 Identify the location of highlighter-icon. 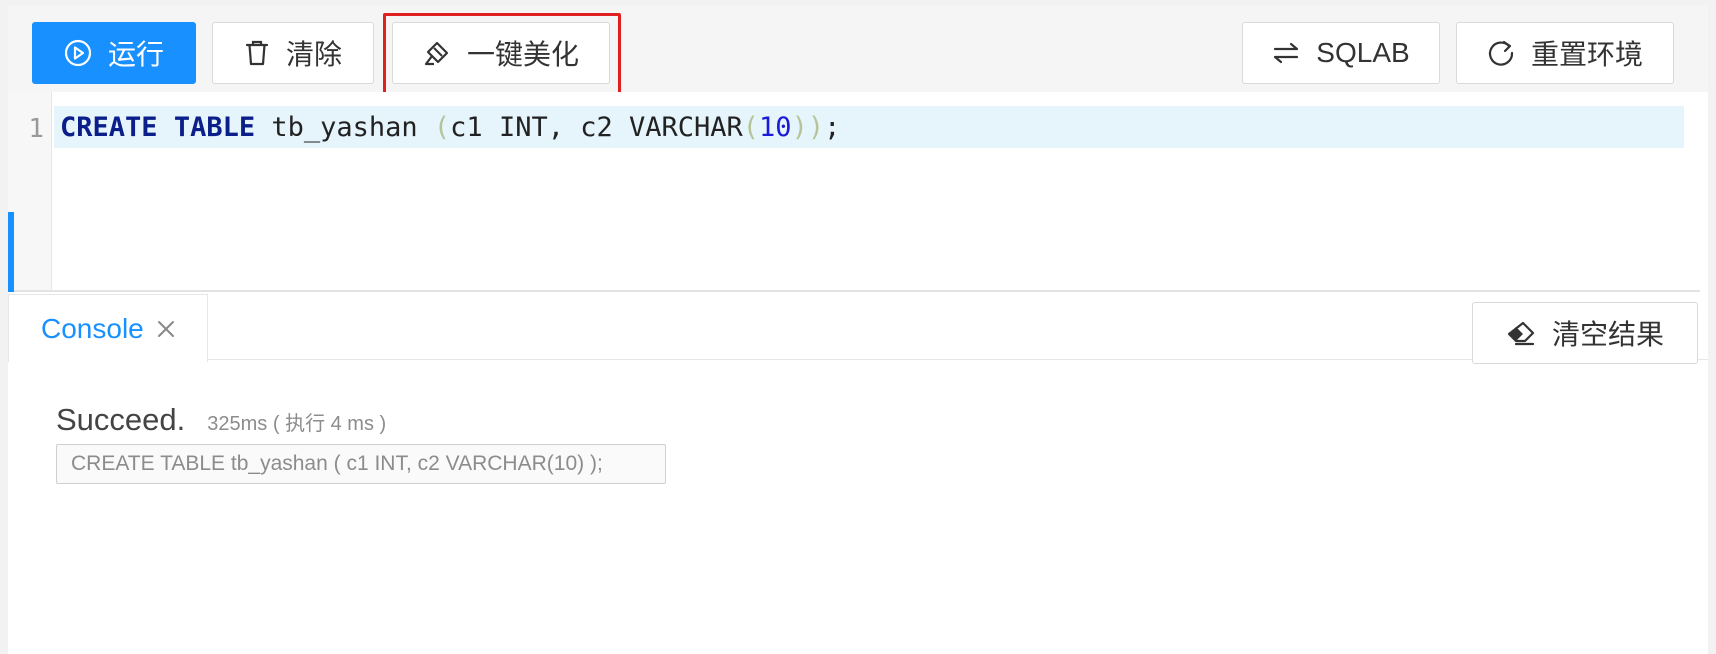
(437, 53).